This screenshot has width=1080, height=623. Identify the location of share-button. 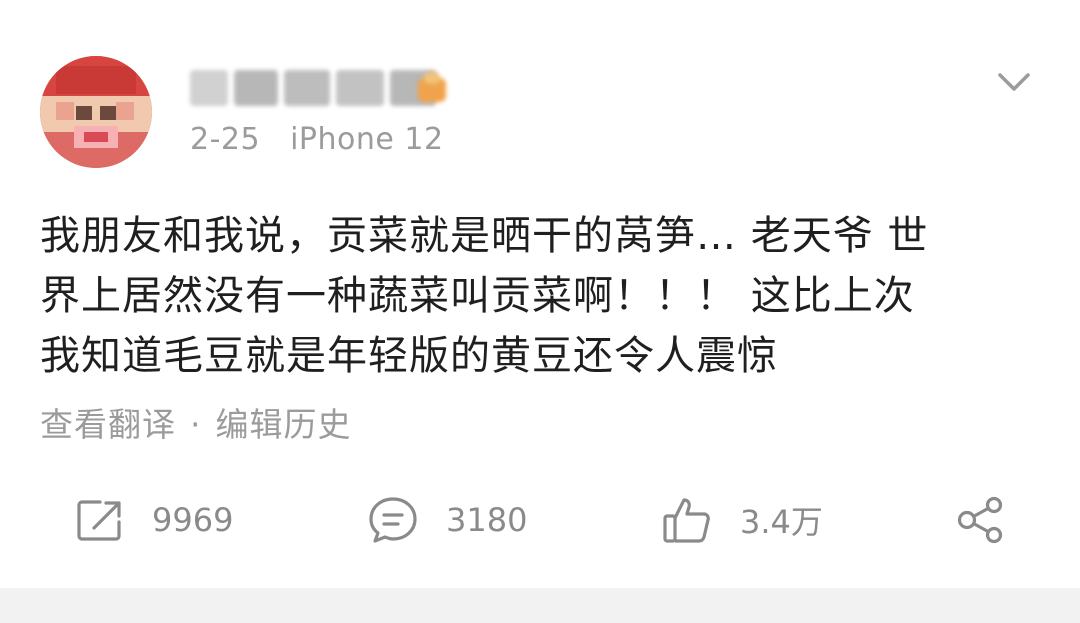
(981, 520).